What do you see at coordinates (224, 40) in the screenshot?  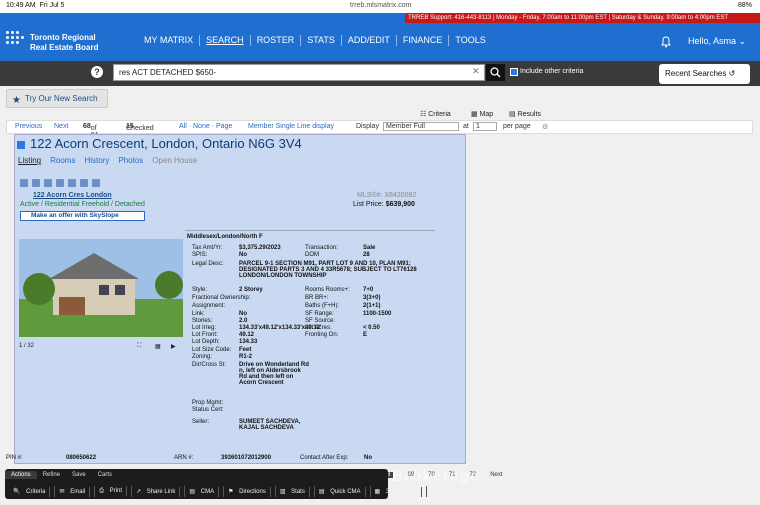 I see `nav-search: SEARCH` at bounding box center [224, 40].